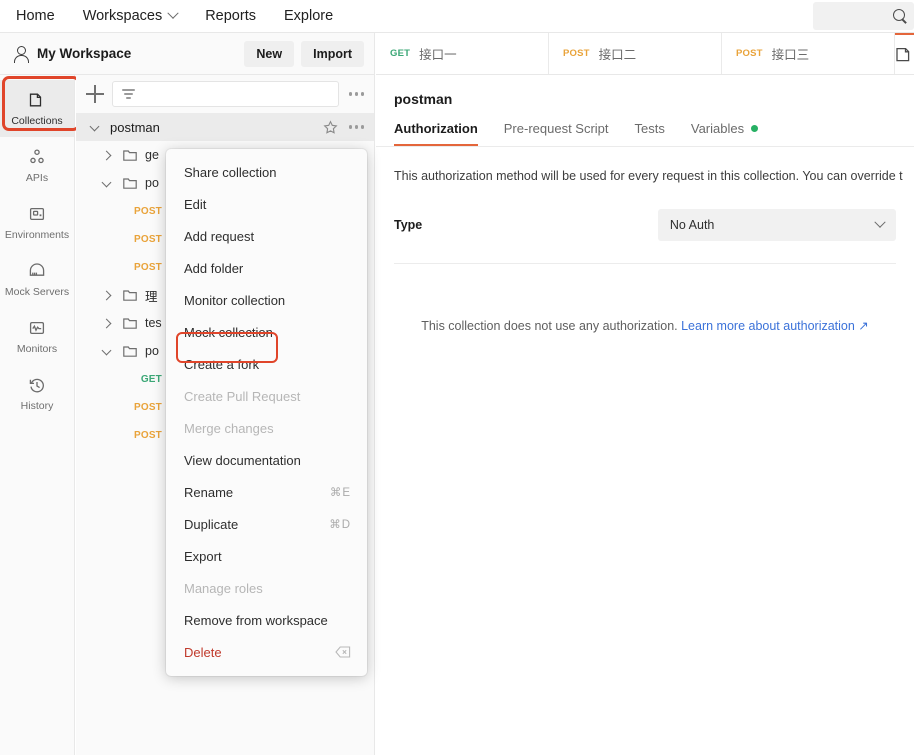 Image resolution: width=914 pixels, height=755 pixels. What do you see at coordinates (717, 128) in the screenshot?
I see `tab-label: Variables` at bounding box center [717, 128].